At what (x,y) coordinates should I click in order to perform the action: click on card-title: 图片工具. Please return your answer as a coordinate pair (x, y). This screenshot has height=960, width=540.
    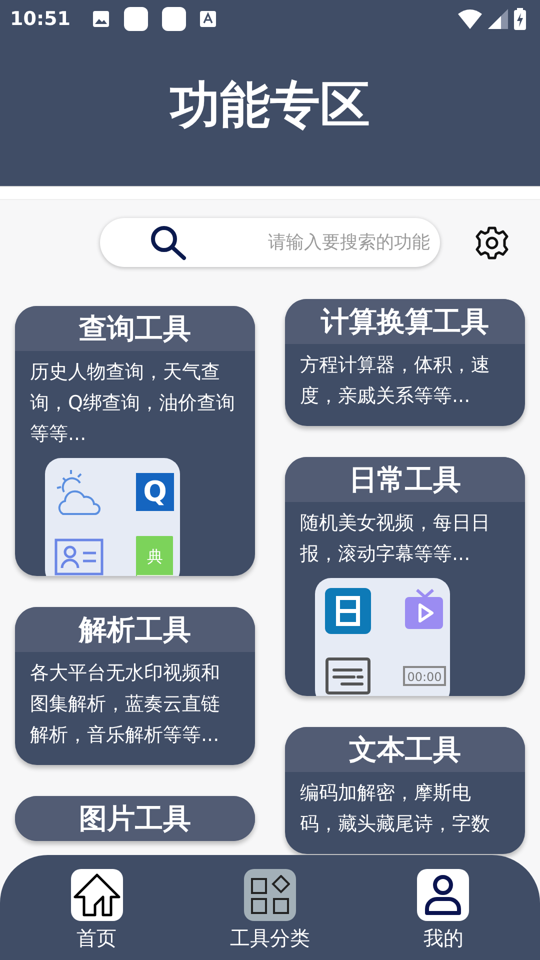
    Looking at the image, I should click on (135, 818).